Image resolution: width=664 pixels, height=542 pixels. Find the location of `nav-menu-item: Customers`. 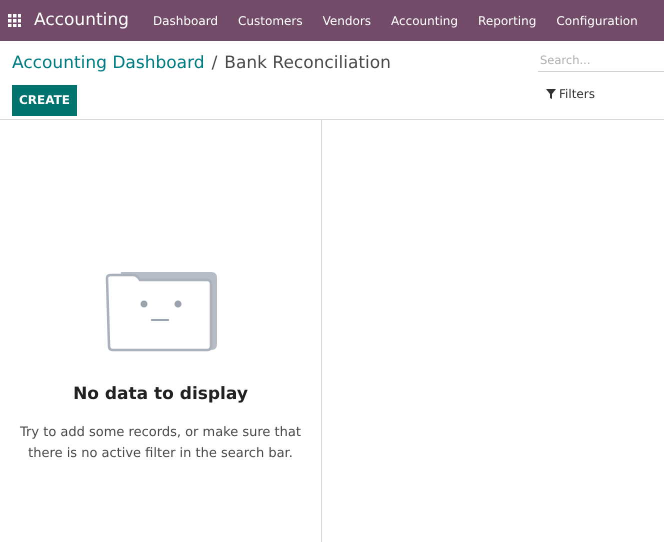

nav-menu-item: Customers is located at coordinates (270, 21).